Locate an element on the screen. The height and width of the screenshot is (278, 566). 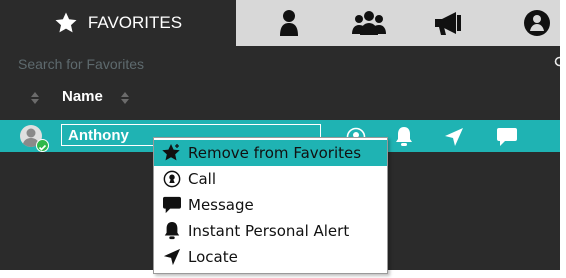
status-online-icon is located at coordinates (42, 145).